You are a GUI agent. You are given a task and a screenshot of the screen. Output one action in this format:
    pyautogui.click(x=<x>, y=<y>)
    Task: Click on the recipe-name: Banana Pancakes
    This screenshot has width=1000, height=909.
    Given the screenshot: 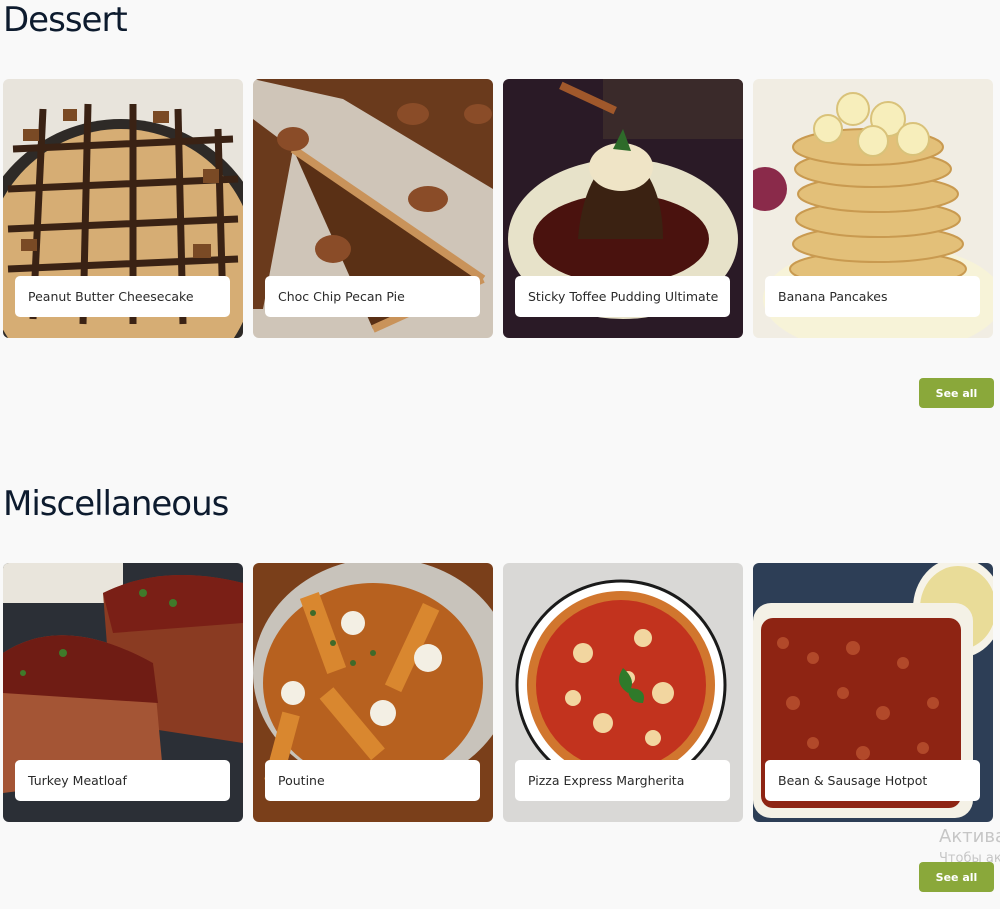 What is the action you would take?
    pyautogui.click(x=872, y=296)
    